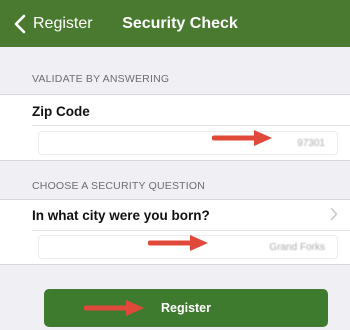  What do you see at coordinates (121, 215) in the screenshot?
I see `security-question-selector: In what city were you born?` at bounding box center [121, 215].